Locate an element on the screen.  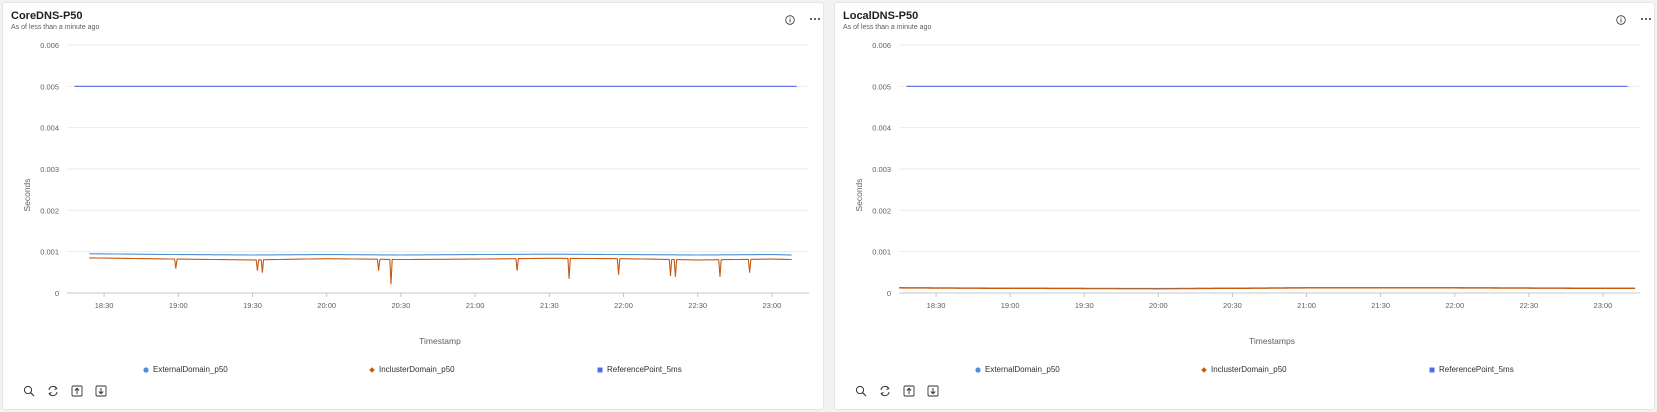
x-axis-title: Timestamp is located at coordinates (440, 341).